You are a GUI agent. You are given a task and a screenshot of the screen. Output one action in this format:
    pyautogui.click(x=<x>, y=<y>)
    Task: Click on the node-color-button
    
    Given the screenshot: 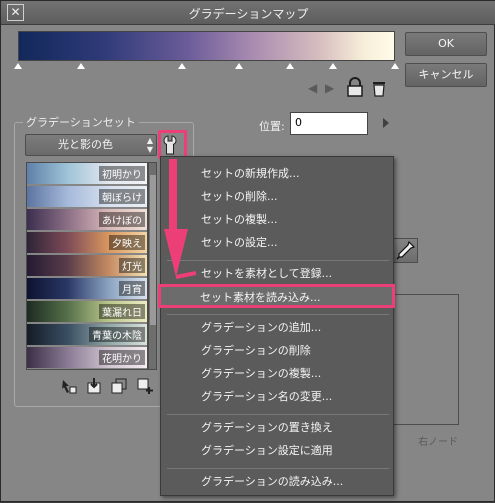 What is the action you would take?
    pyautogui.click(x=405, y=250)
    